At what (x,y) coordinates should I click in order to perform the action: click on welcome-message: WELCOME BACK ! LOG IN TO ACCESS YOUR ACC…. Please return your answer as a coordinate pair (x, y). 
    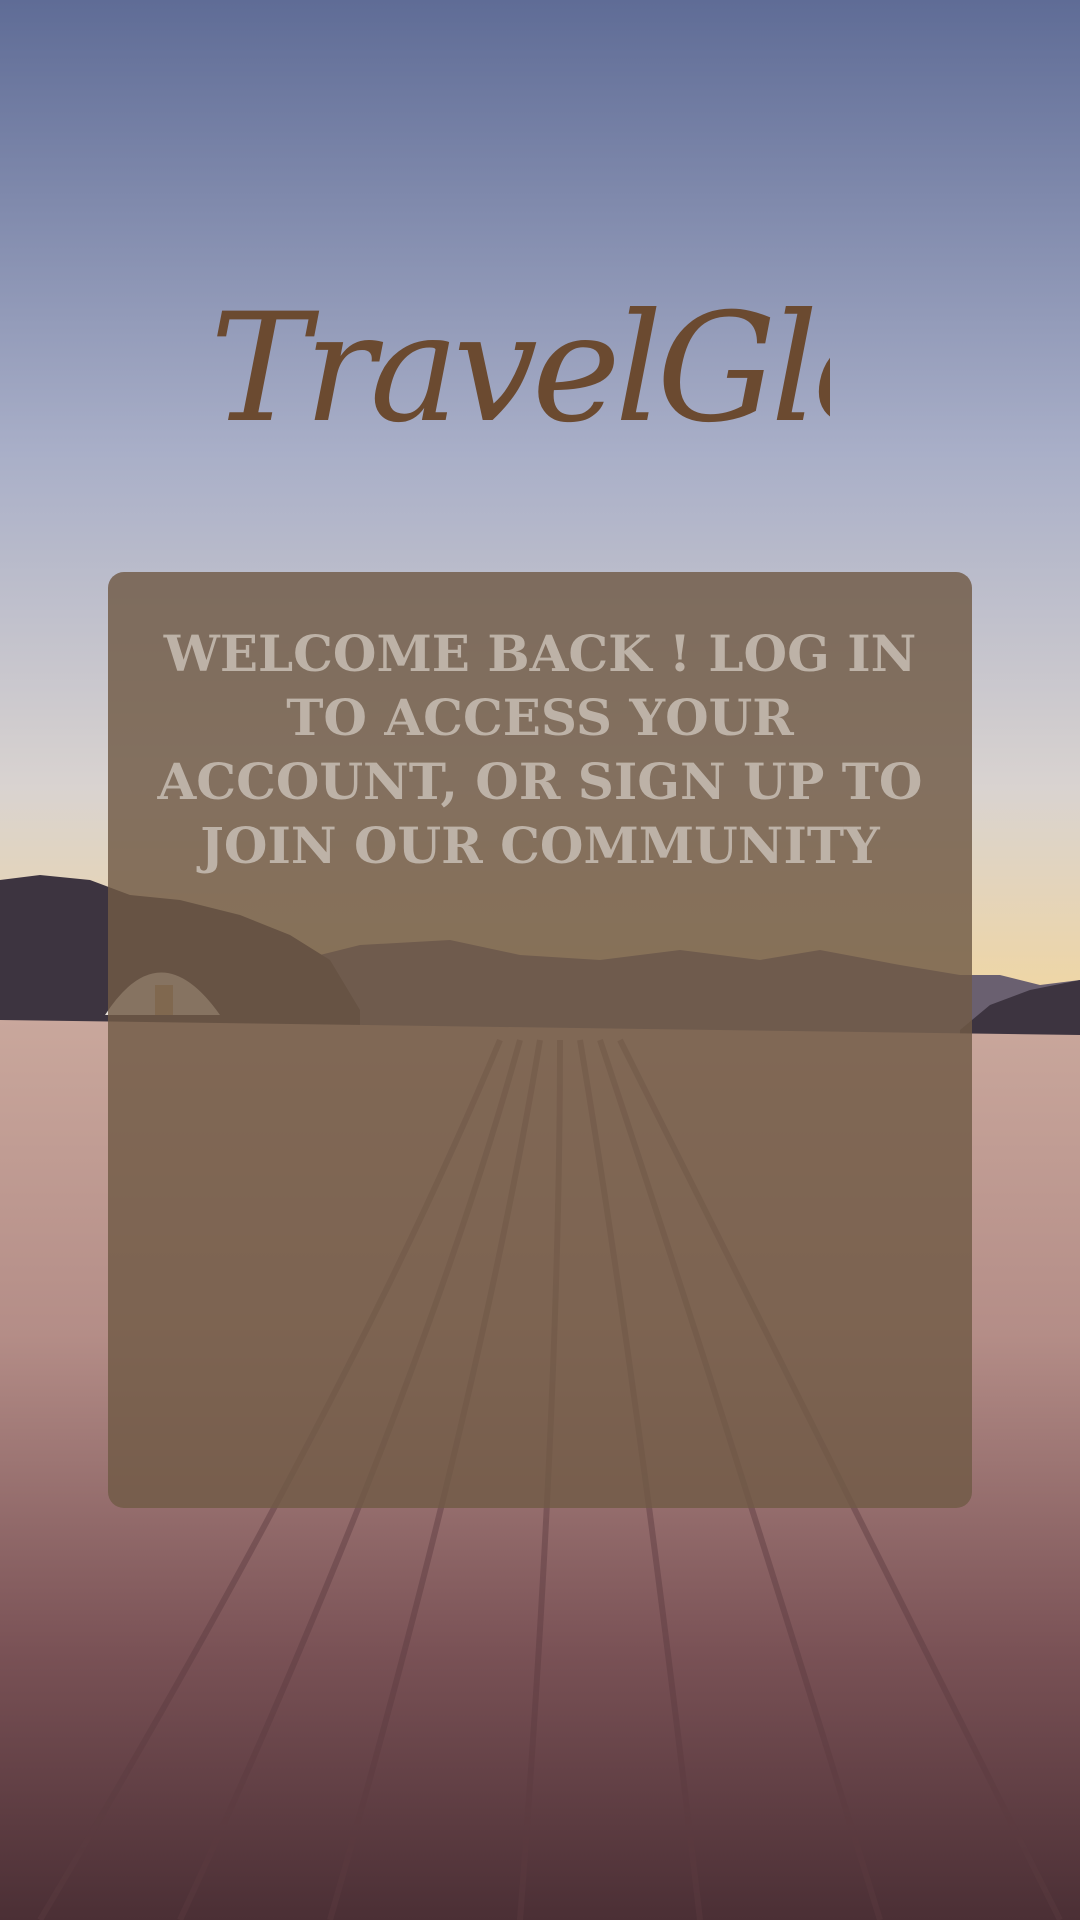
    Looking at the image, I should click on (540, 749).